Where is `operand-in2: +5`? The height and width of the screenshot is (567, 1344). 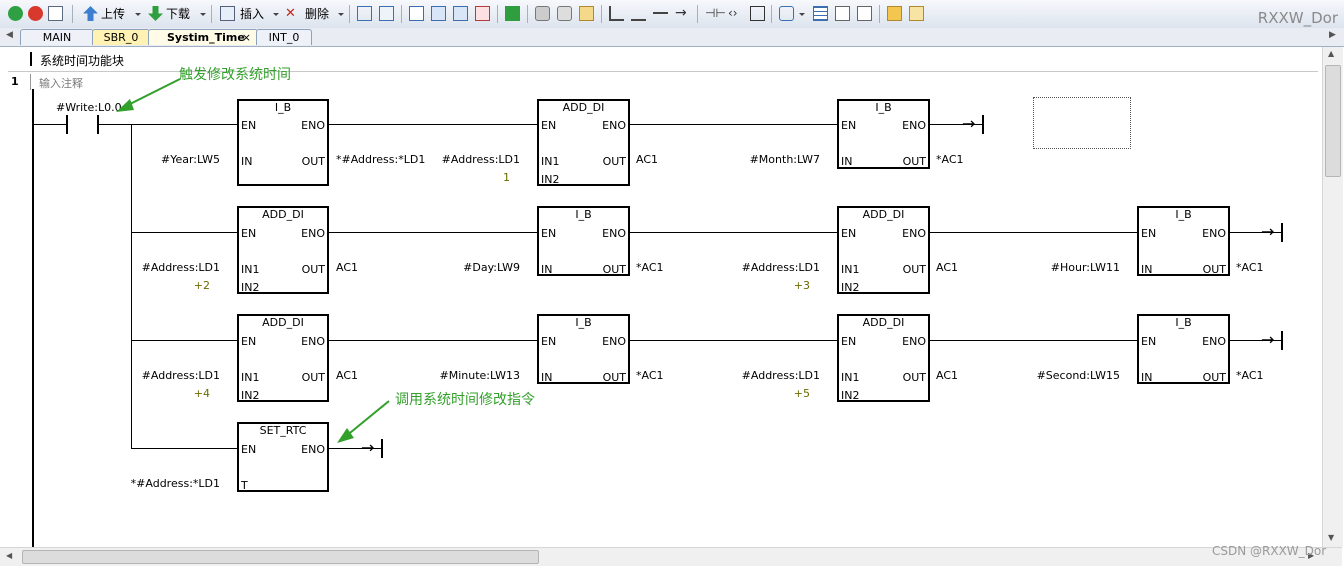 operand-in2: +5 is located at coordinates (802, 393).